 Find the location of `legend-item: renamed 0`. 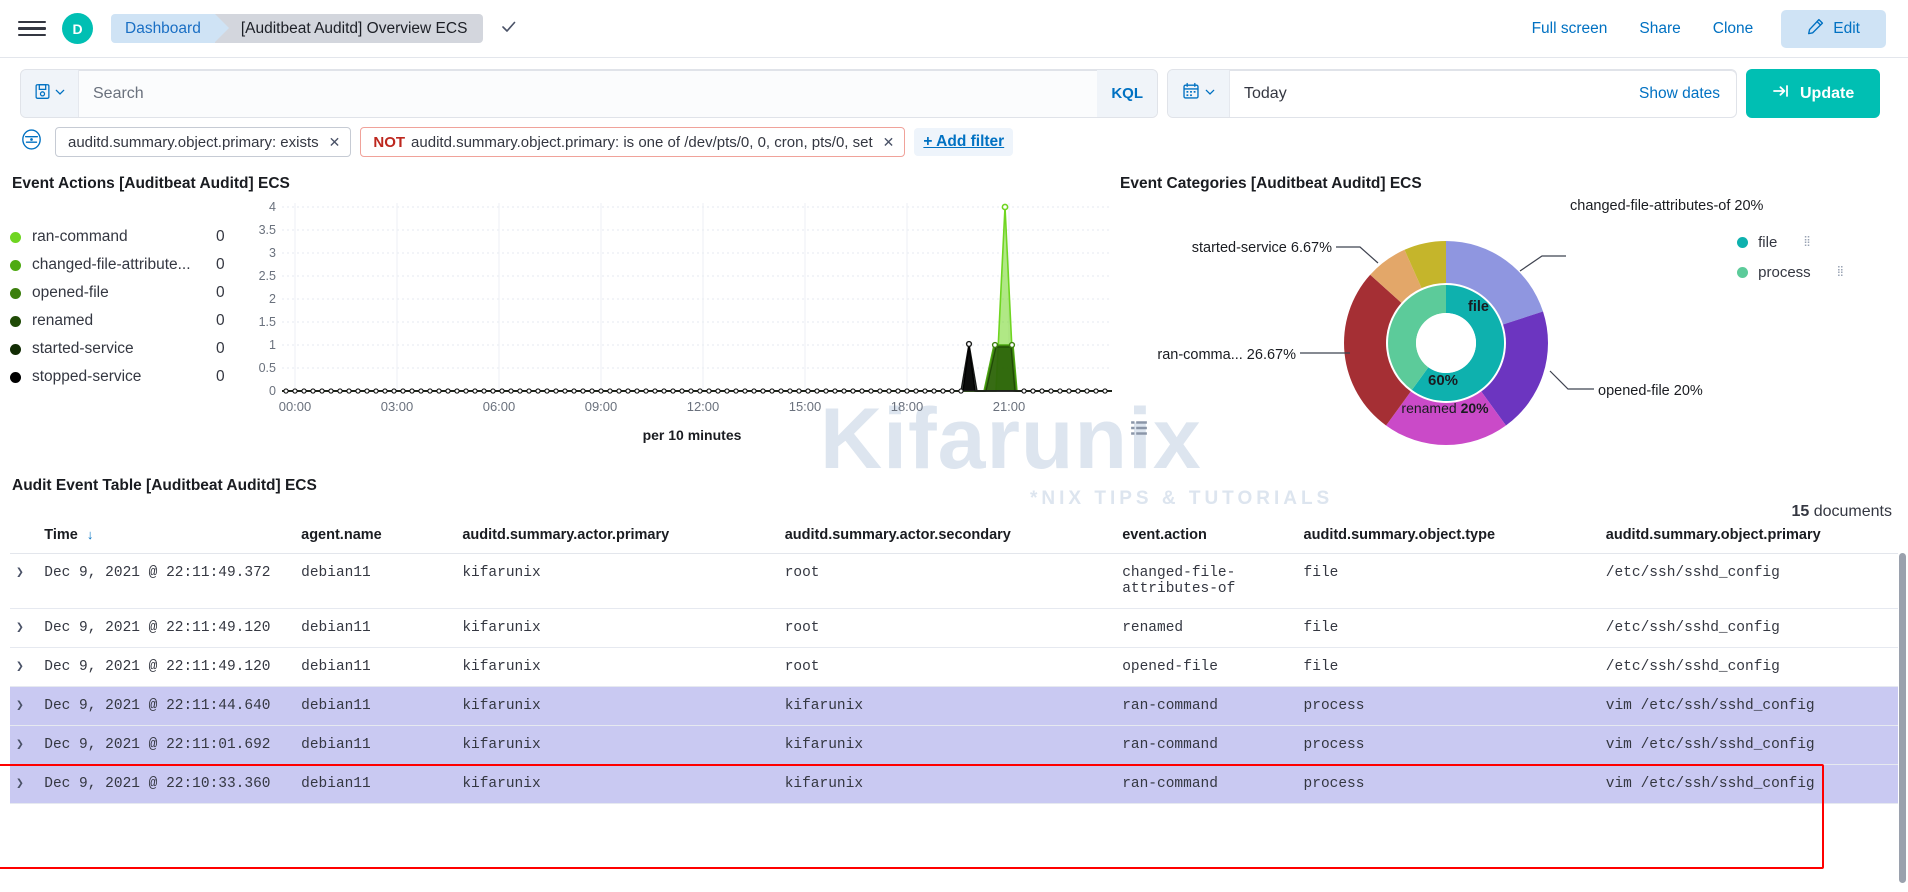

legend-item: renamed 0 is located at coordinates (130, 321).